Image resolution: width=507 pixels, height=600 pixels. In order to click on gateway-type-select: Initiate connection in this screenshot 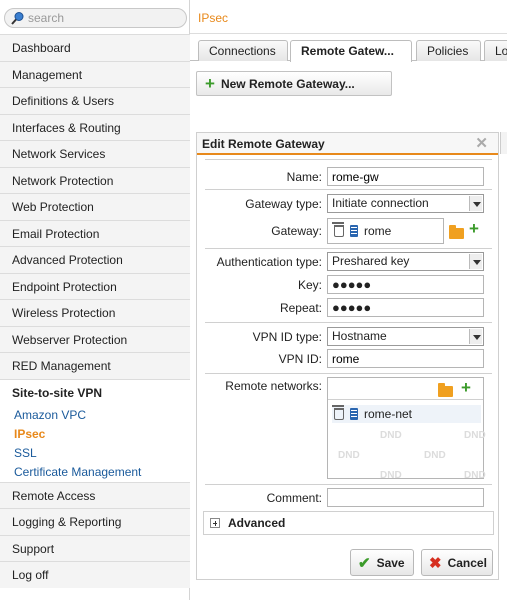, I will do `click(405, 203)`.